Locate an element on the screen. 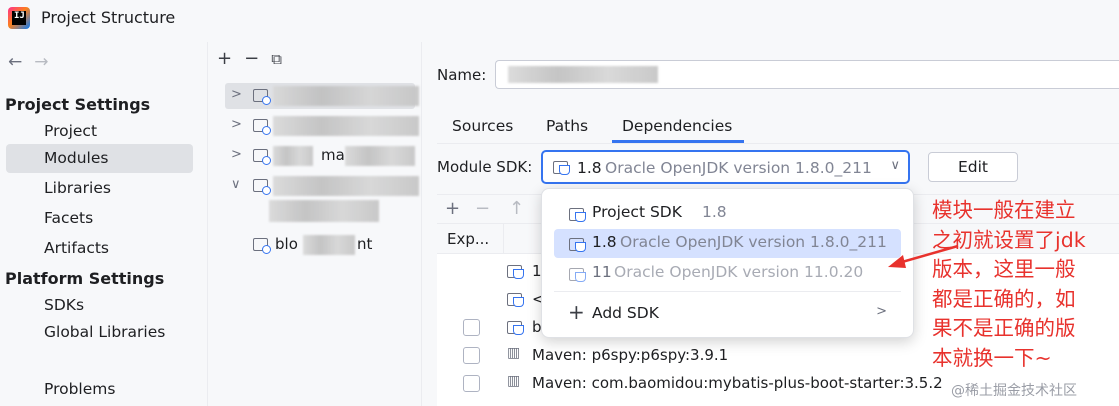  add-sdk-label: Add SDK is located at coordinates (625, 313).